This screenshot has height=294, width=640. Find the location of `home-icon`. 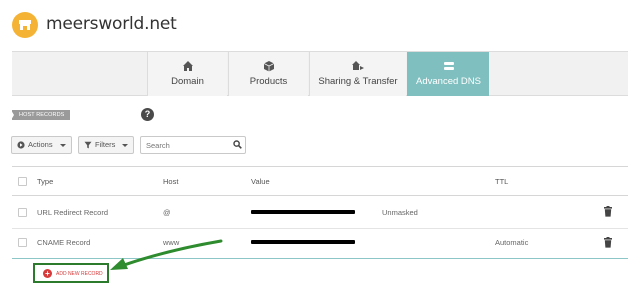

home-icon is located at coordinates (187, 66).